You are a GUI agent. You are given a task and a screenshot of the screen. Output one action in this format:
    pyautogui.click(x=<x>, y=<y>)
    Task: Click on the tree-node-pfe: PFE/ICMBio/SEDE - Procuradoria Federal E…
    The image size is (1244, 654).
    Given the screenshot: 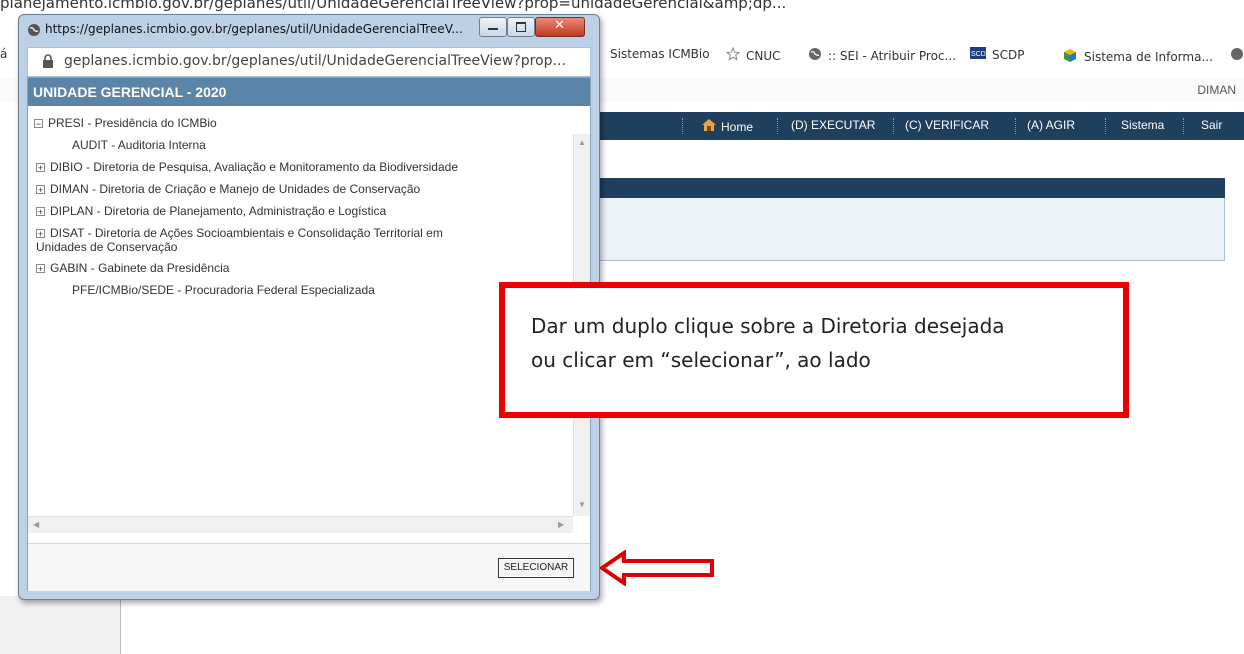 What is the action you would take?
    pyautogui.click(x=223, y=290)
    